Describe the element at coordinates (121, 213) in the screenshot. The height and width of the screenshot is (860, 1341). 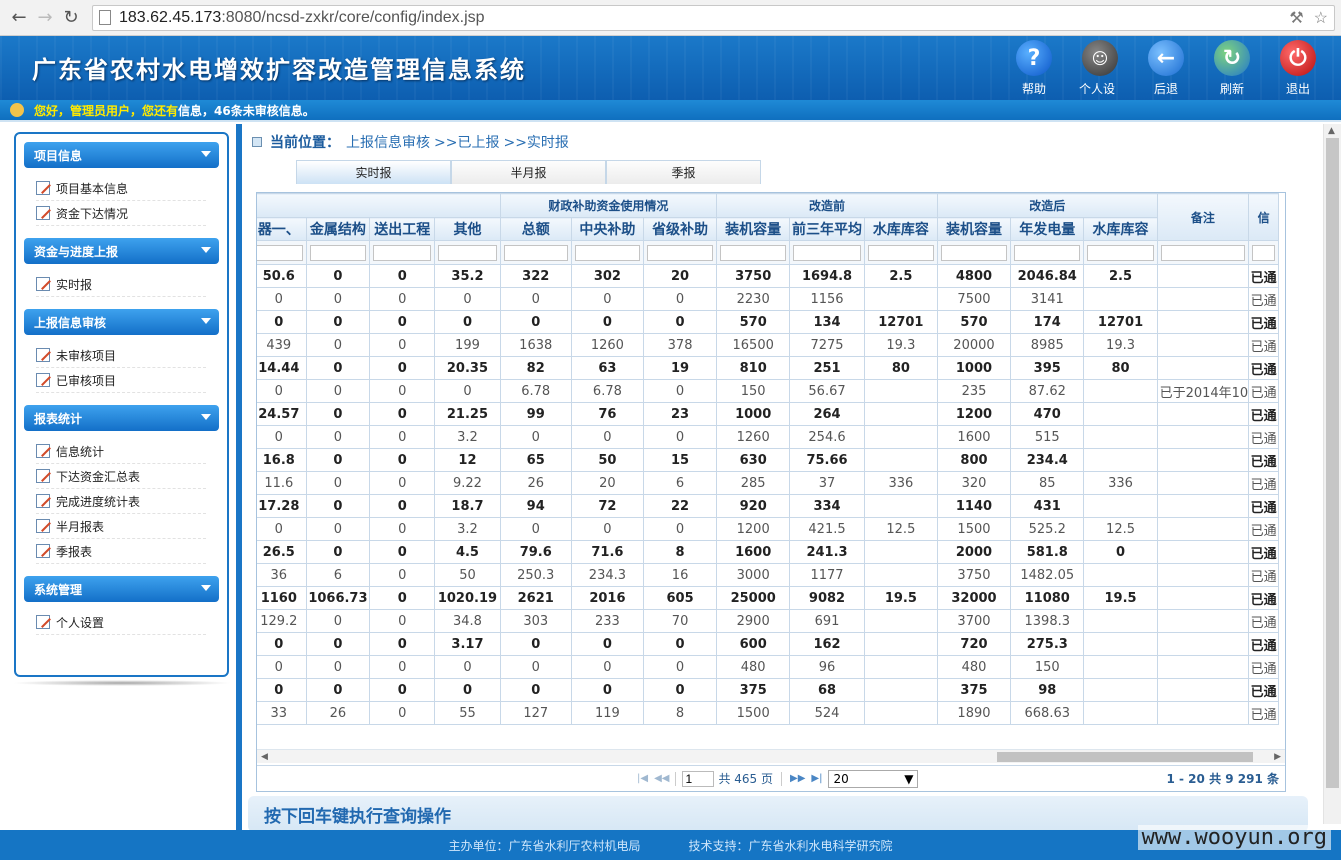
I see `sidebar-item: 资金下达情况` at that location.